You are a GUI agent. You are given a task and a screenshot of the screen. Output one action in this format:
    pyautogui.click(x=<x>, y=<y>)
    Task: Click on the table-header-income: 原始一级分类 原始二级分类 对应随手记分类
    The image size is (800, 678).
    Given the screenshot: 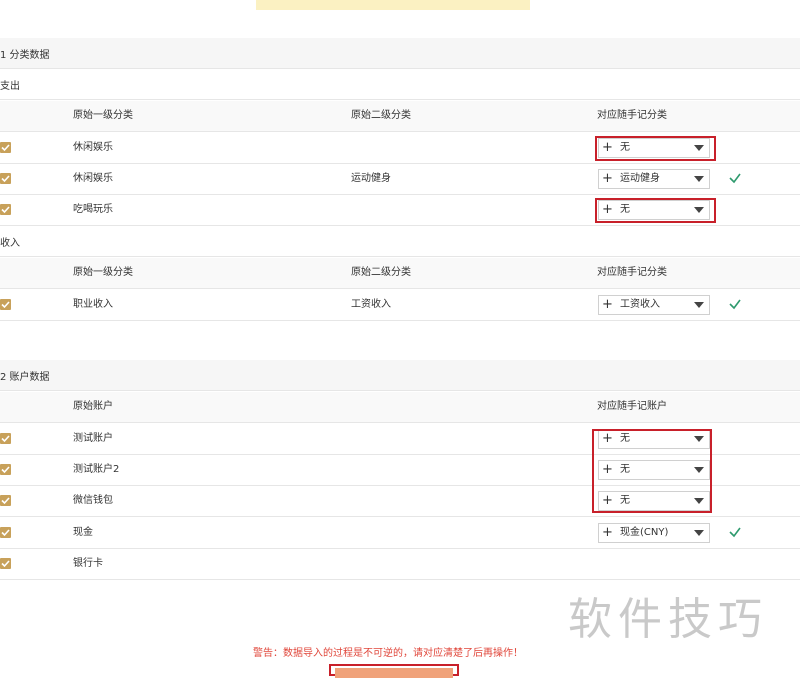 What is the action you would take?
    pyautogui.click(x=400, y=273)
    